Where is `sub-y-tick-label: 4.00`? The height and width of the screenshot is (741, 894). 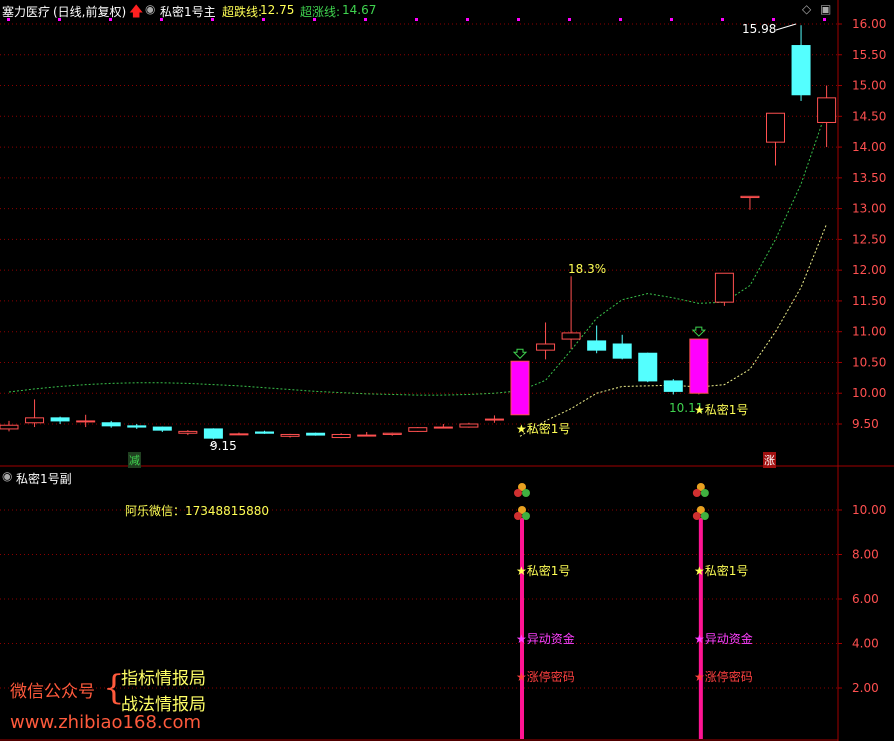
sub-y-tick-label: 4.00 is located at coordinates (865, 644).